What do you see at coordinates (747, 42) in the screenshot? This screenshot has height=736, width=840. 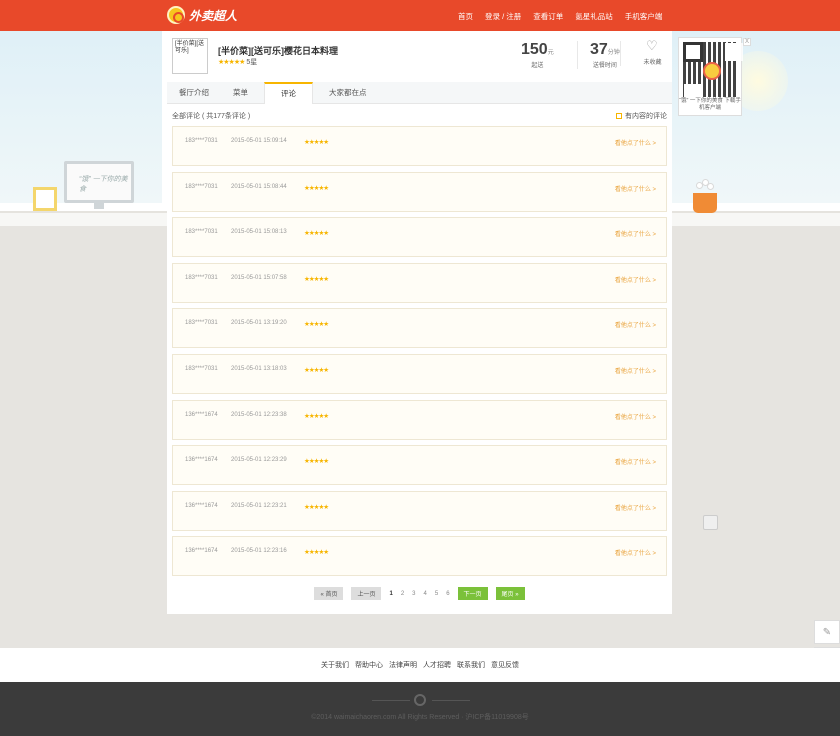 I see `close-icon: X` at bounding box center [747, 42].